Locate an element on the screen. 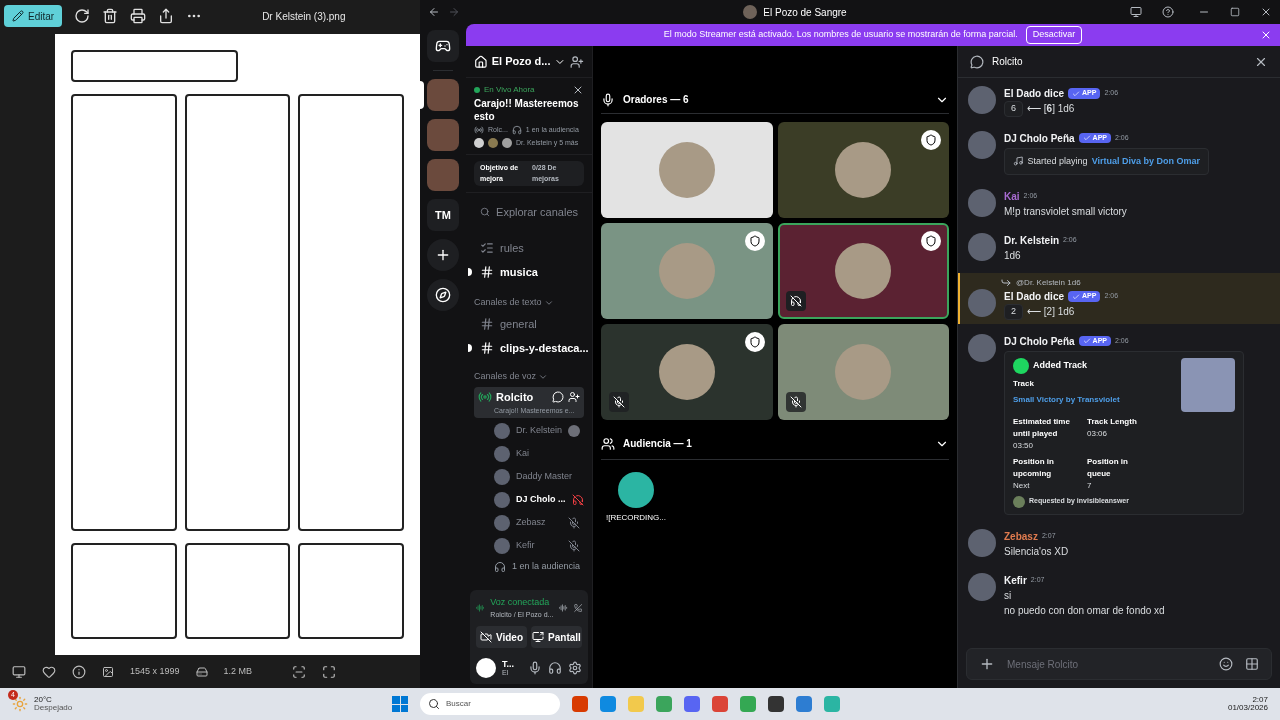 This screenshot has width=1280, height=720. server-icon: TM is located at coordinates (443, 215).